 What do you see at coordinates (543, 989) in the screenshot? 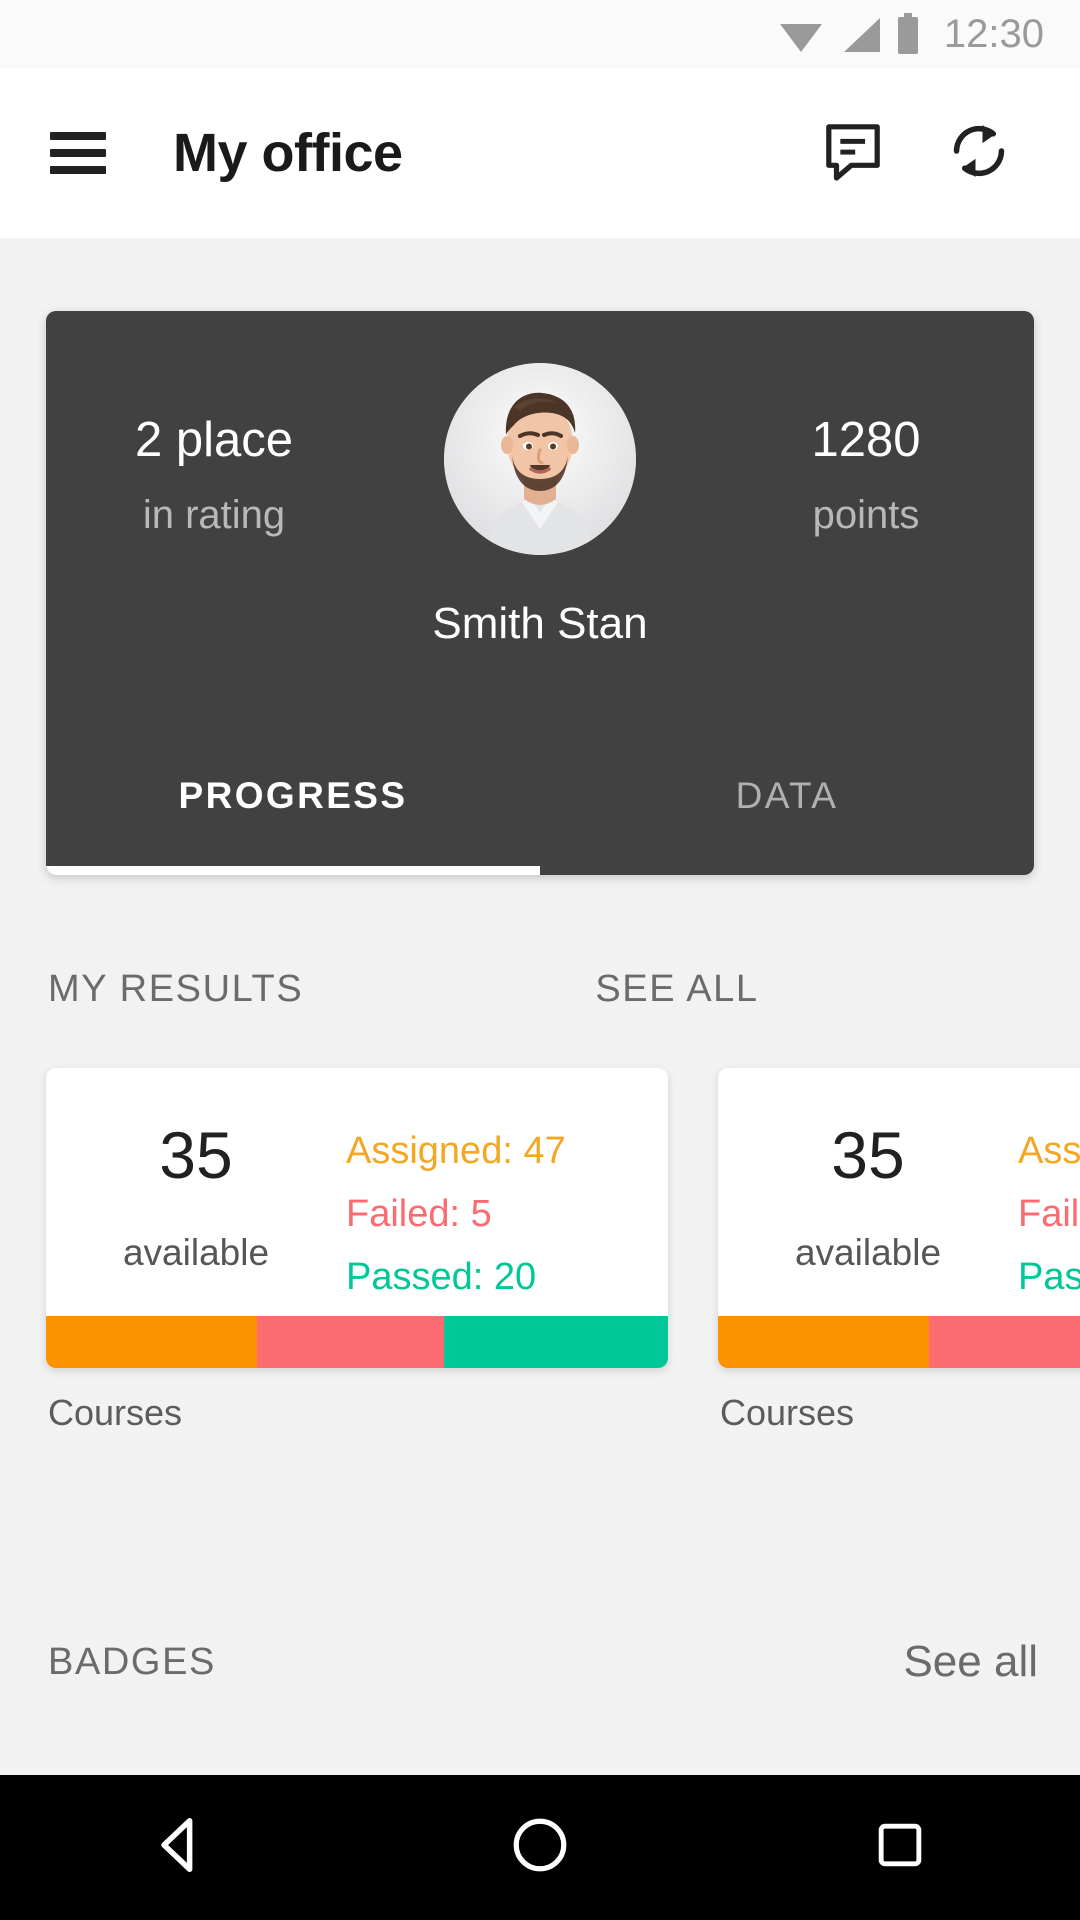
I see `results-section-header: MY RESULTS SEE ALL` at bounding box center [543, 989].